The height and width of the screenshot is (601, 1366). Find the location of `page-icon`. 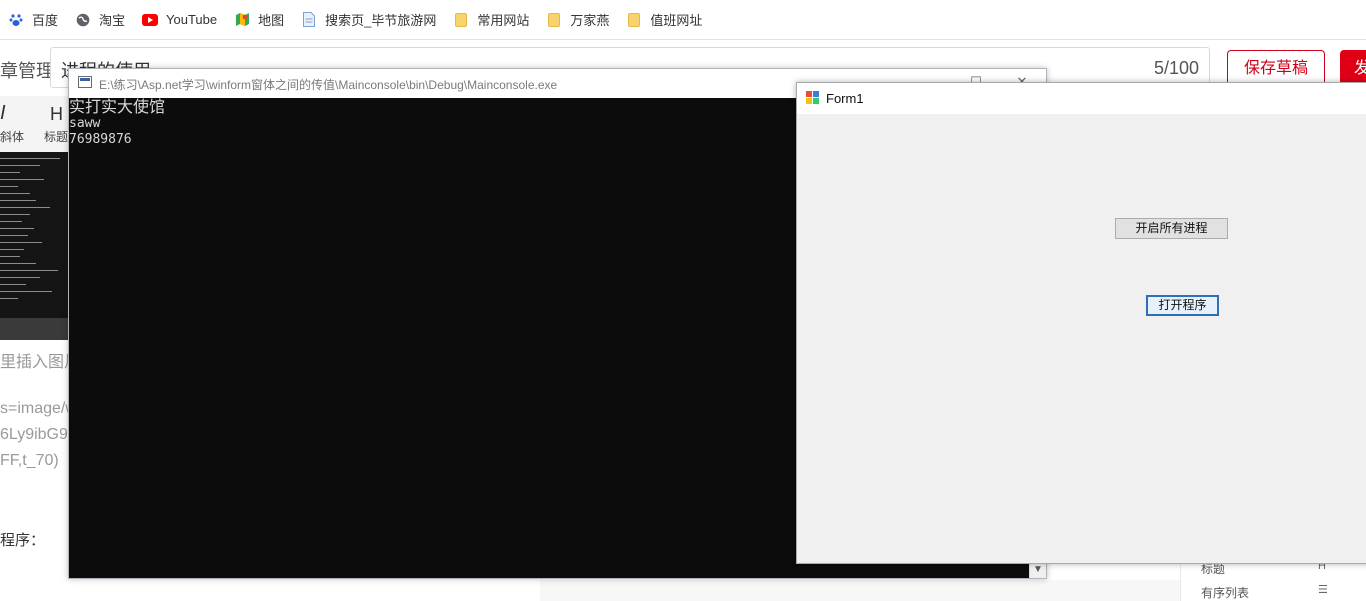

page-icon is located at coordinates (309, 20).